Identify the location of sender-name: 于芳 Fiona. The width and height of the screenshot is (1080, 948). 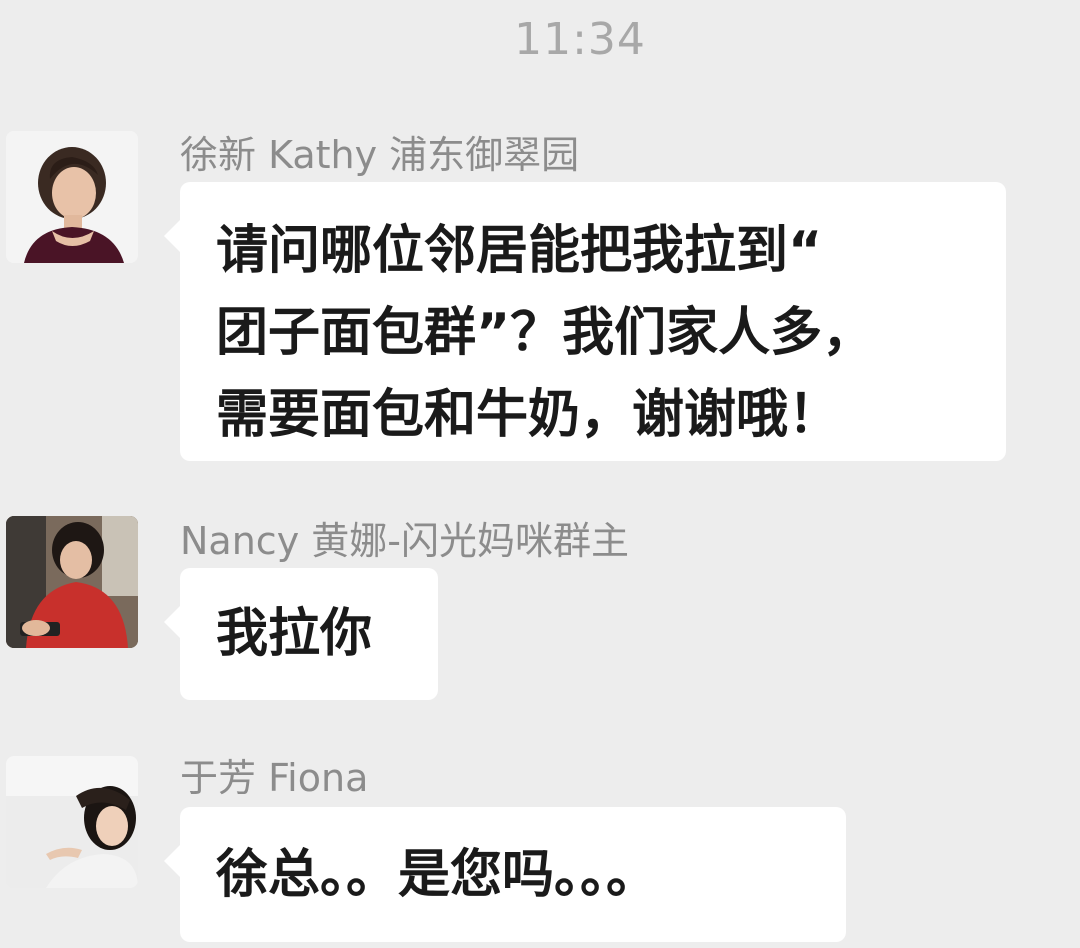
(274, 778).